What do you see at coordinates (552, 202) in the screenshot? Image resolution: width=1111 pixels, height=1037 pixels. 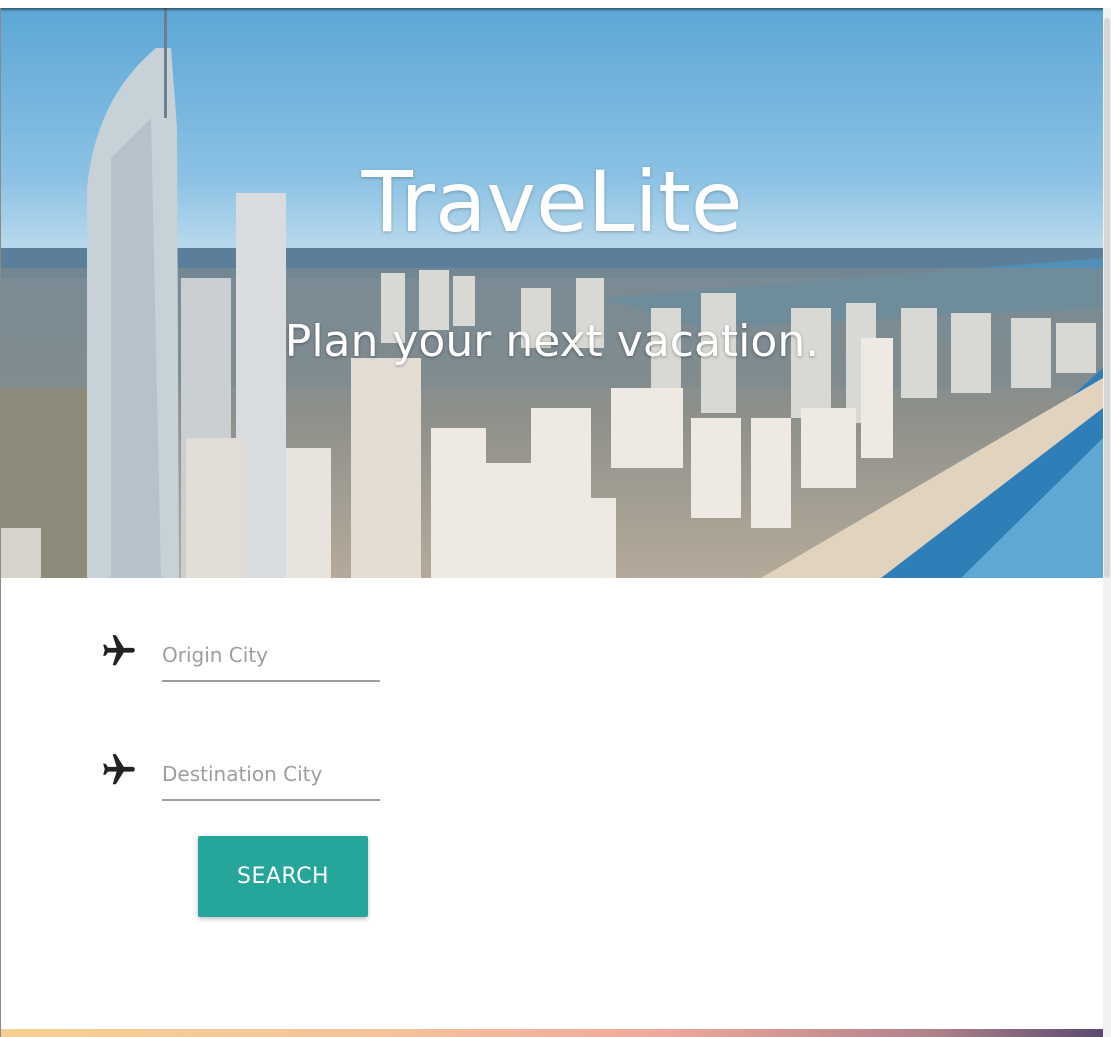 I see `hero-title: TraveLite` at bounding box center [552, 202].